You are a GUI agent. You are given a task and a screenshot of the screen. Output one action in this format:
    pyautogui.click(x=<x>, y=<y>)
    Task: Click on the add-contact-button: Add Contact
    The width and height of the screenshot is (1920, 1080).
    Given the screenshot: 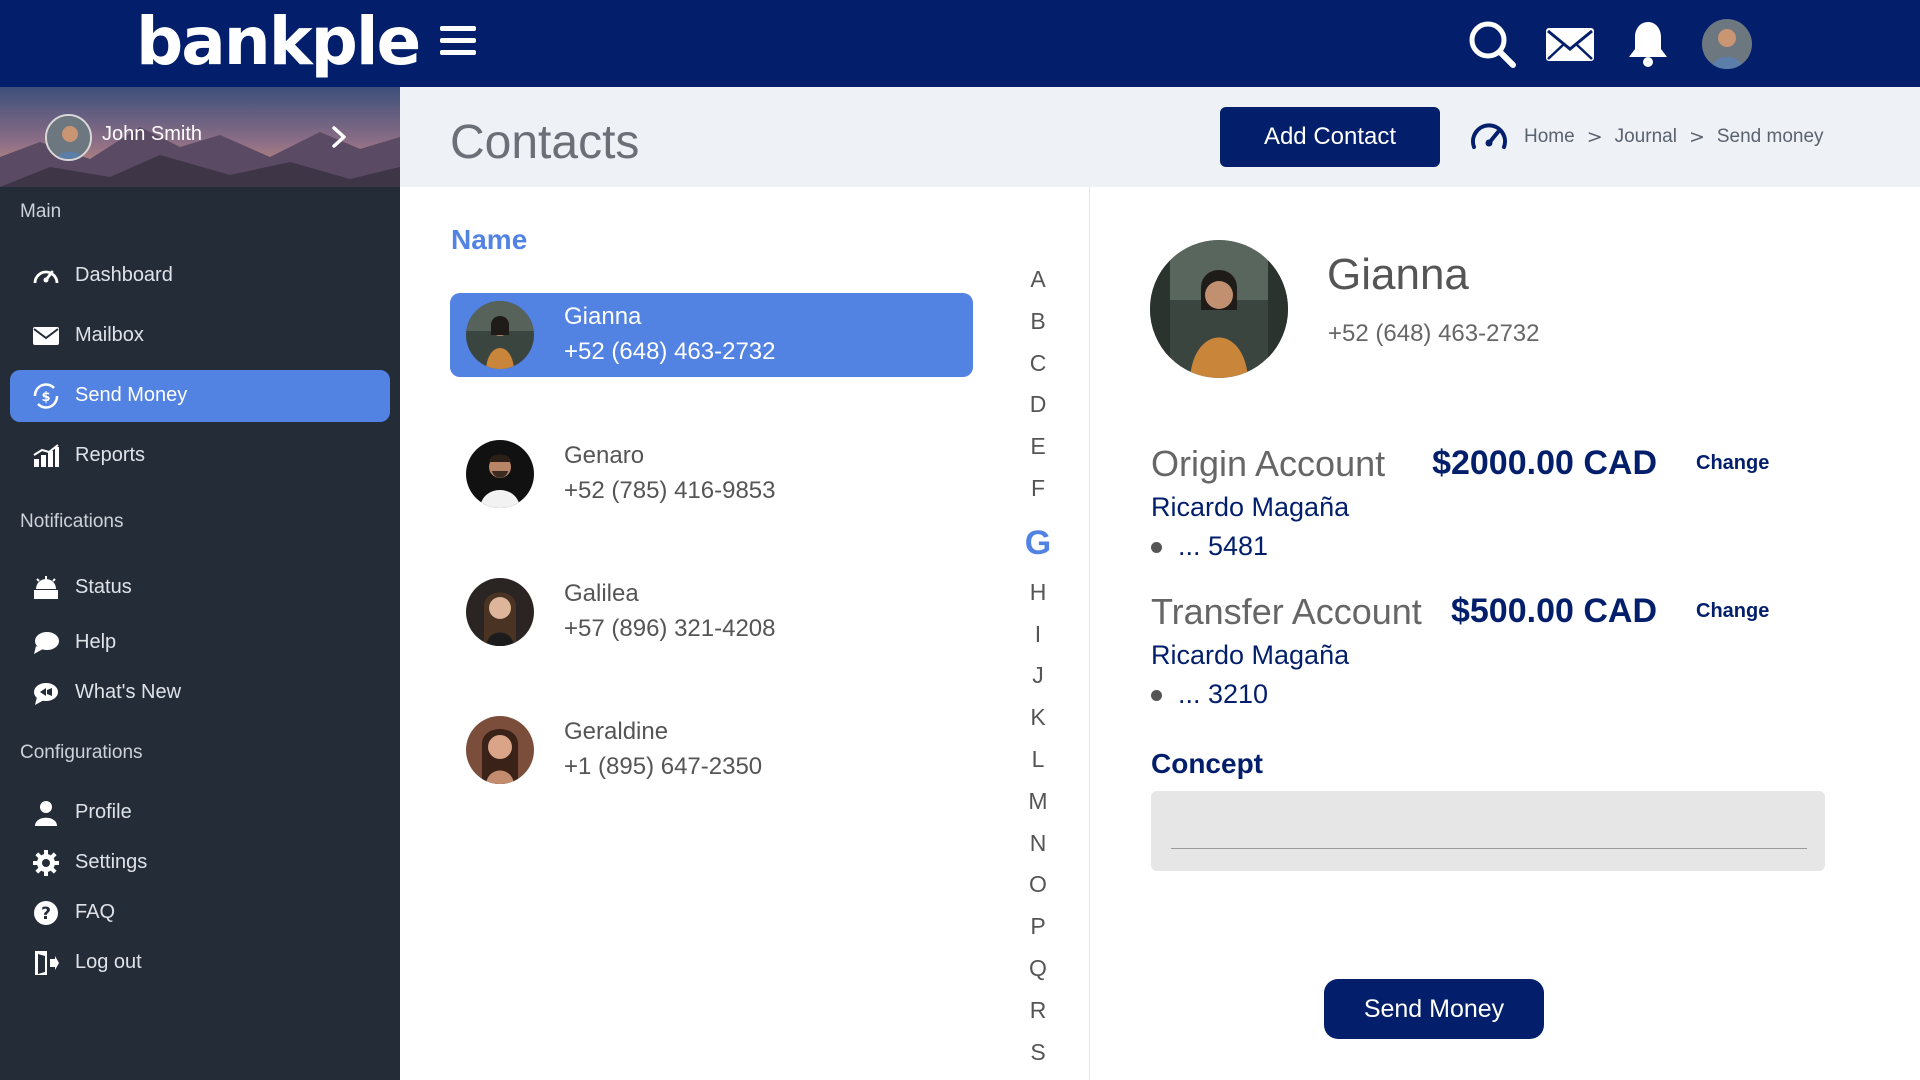 What is the action you would take?
    pyautogui.click(x=1330, y=137)
    